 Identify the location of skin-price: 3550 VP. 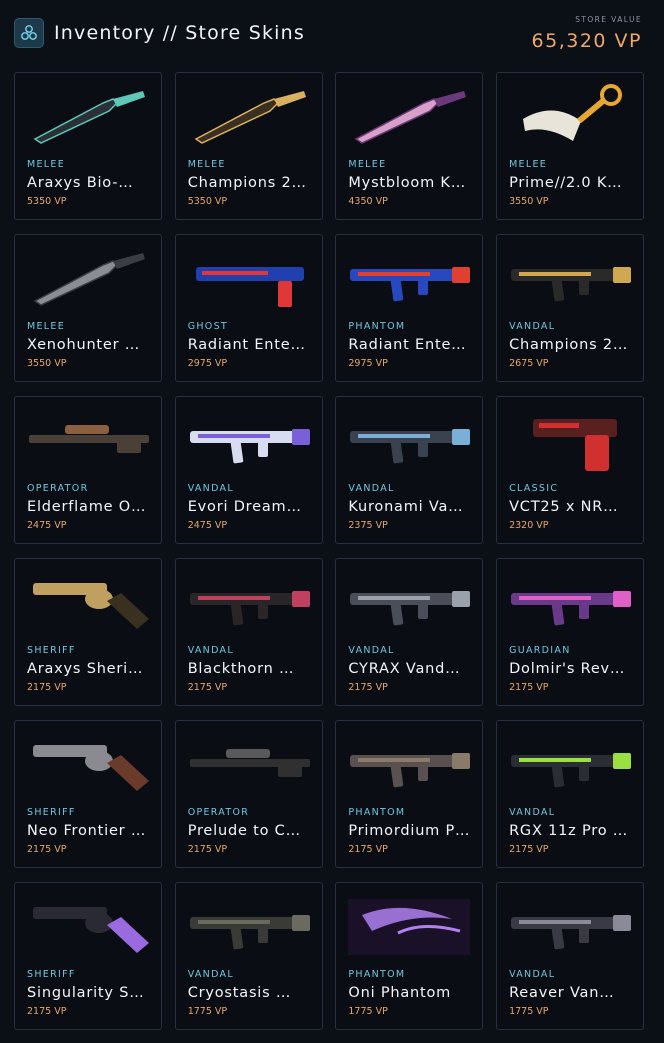
(47, 363).